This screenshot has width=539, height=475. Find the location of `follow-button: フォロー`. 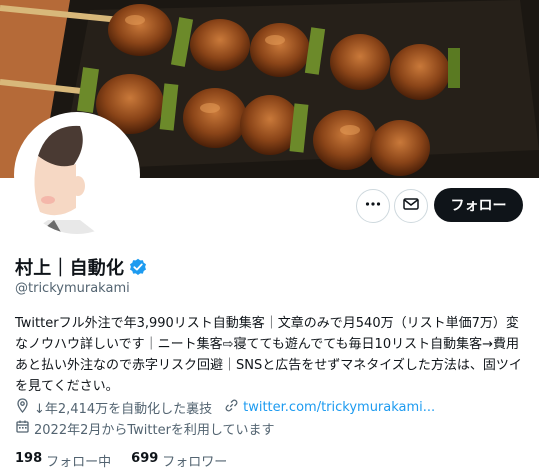

follow-button: フォロー is located at coordinates (478, 205).